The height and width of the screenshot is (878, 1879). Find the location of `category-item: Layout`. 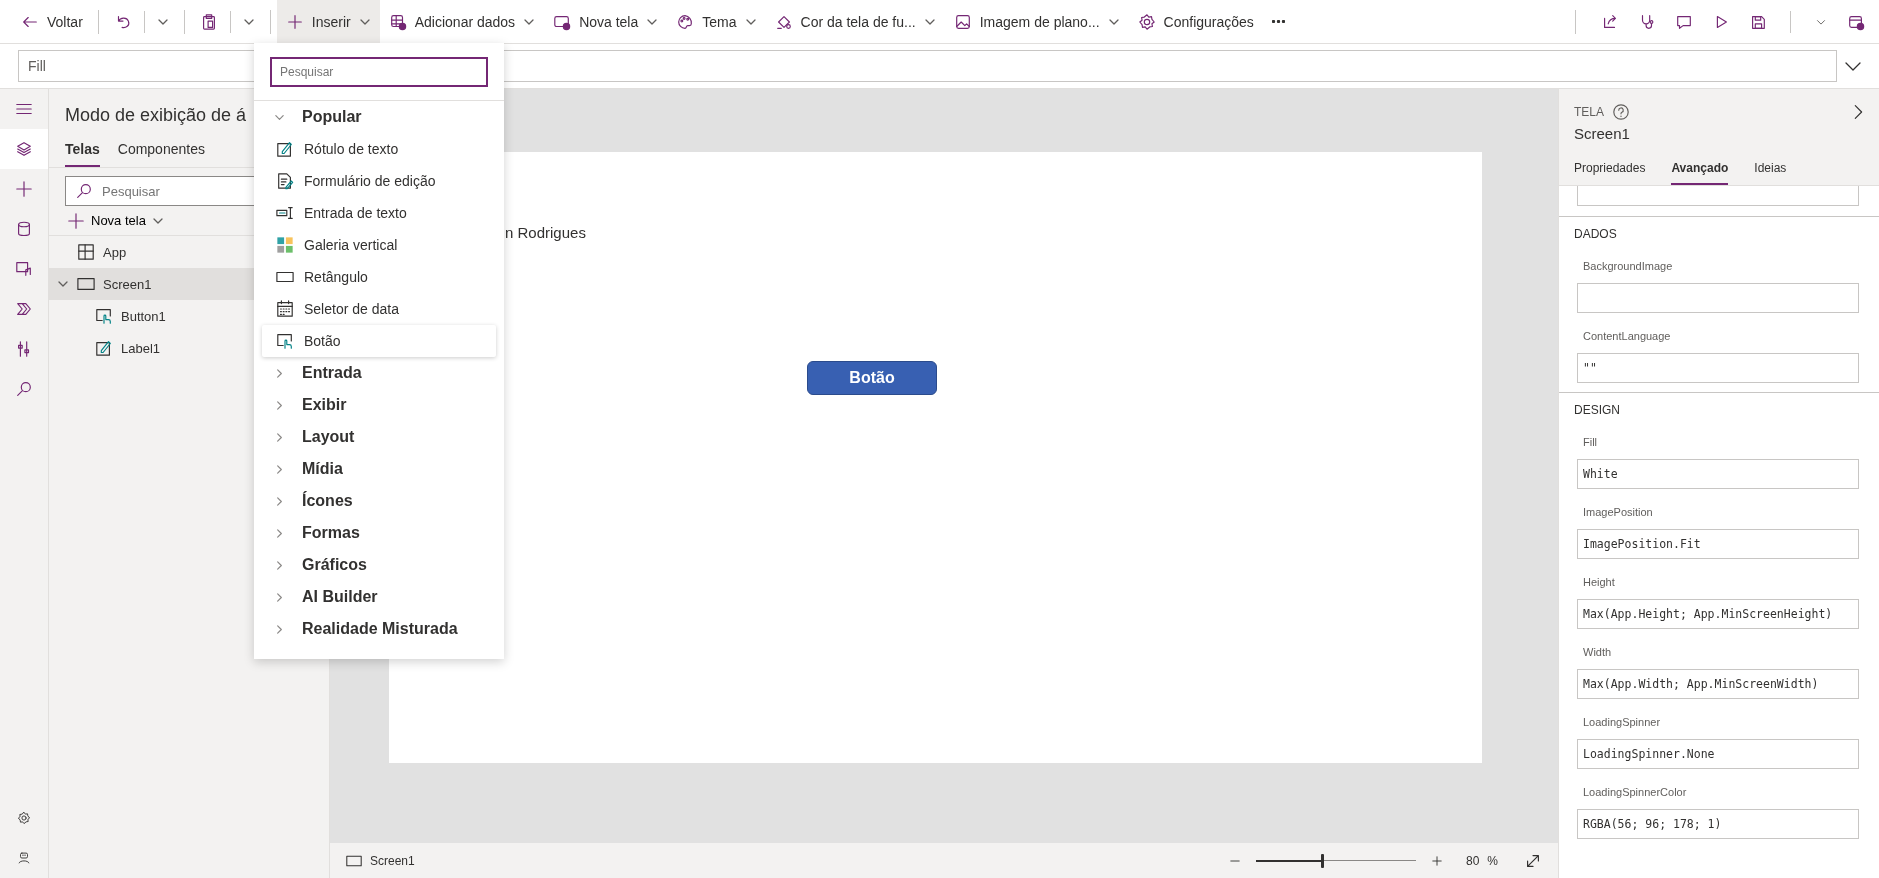

category-item: Layout is located at coordinates (379, 437).